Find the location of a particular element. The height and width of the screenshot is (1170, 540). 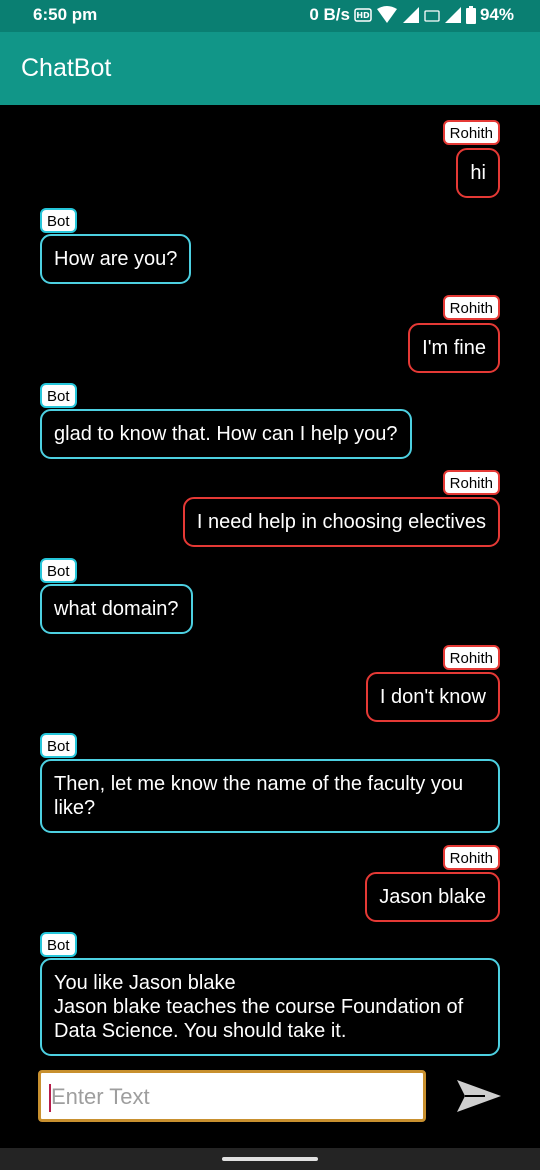

navigation-bar is located at coordinates (270, 1159).